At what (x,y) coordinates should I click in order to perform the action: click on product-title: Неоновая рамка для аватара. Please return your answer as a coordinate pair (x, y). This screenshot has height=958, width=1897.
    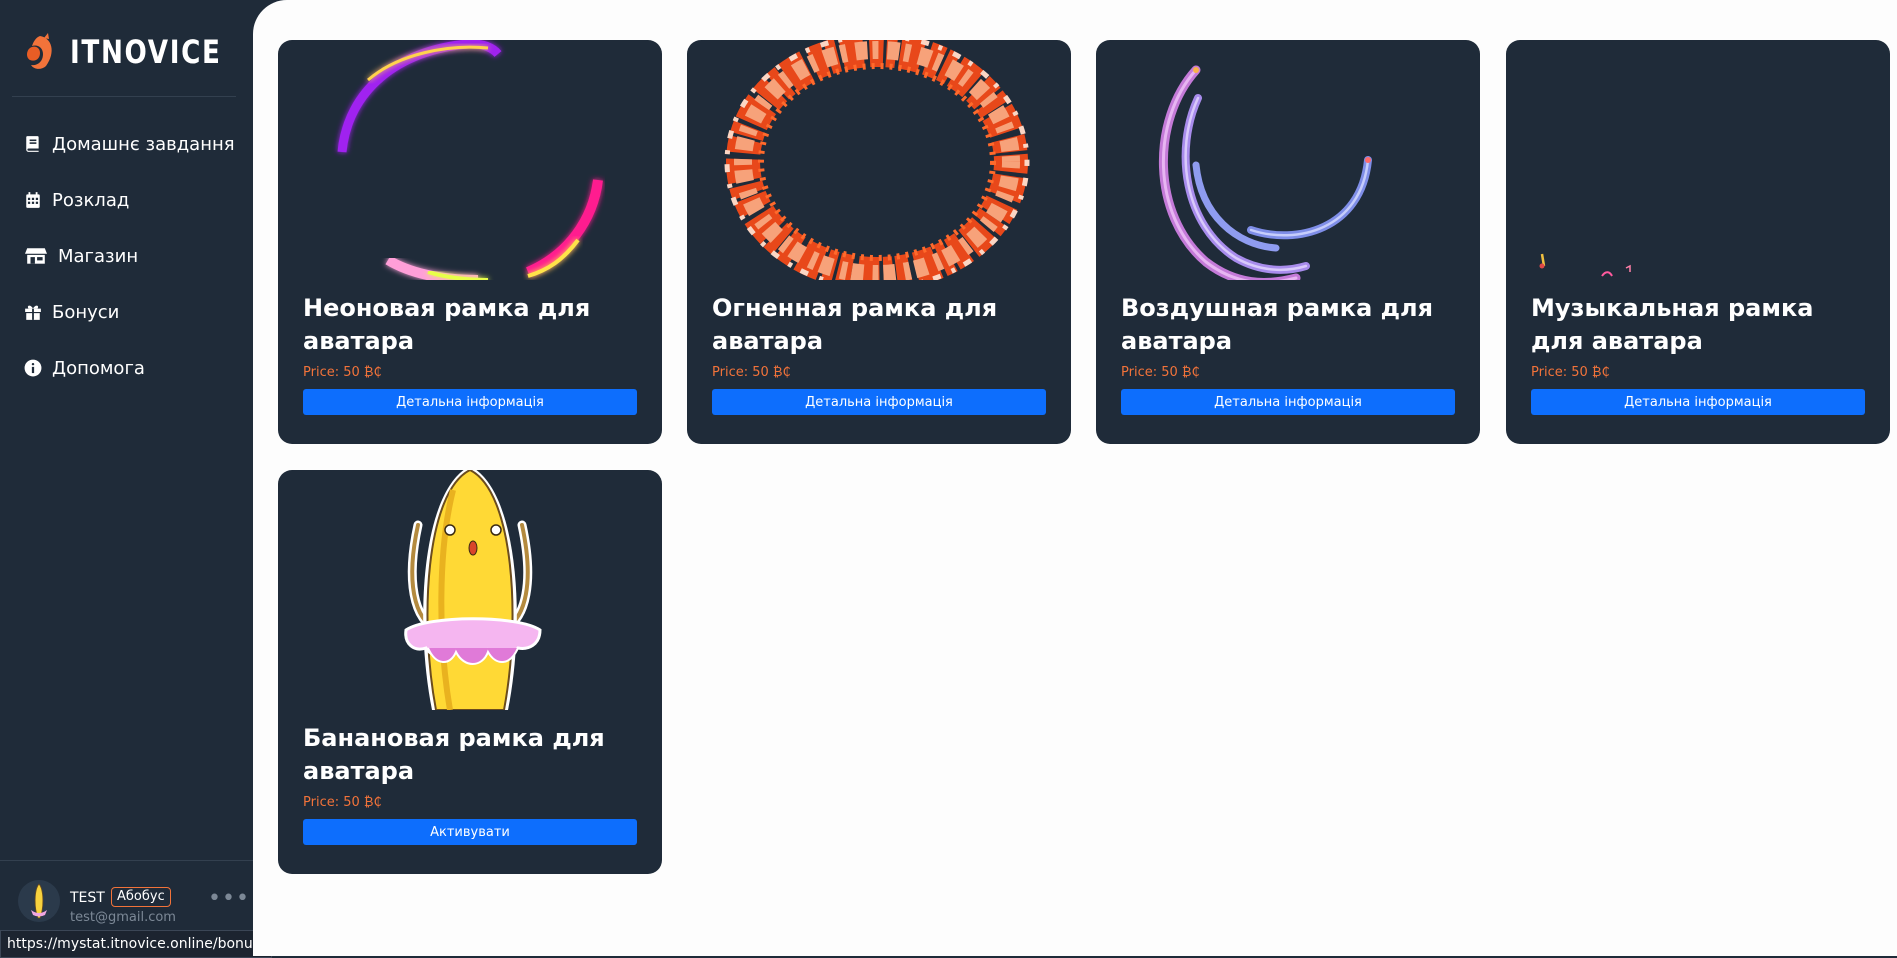
    Looking at the image, I should click on (447, 324).